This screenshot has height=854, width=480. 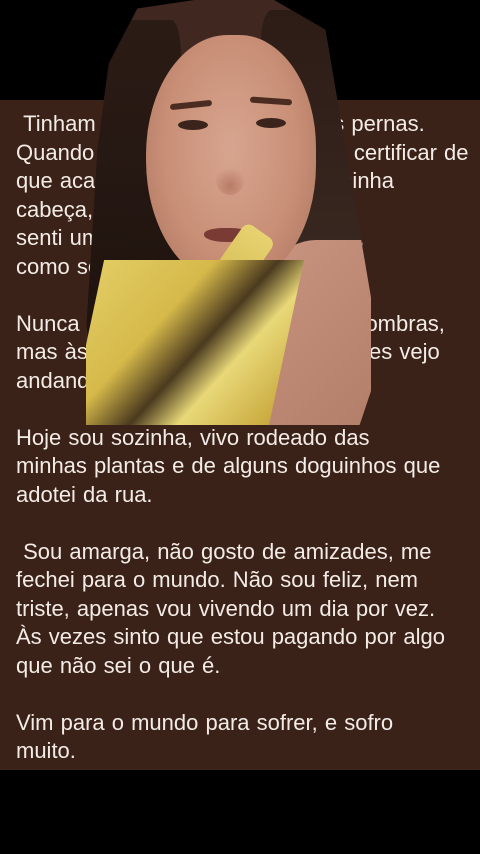 What do you see at coordinates (193, 125) in the screenshot?
I see `left-eye` at bounding box center [193, 125].